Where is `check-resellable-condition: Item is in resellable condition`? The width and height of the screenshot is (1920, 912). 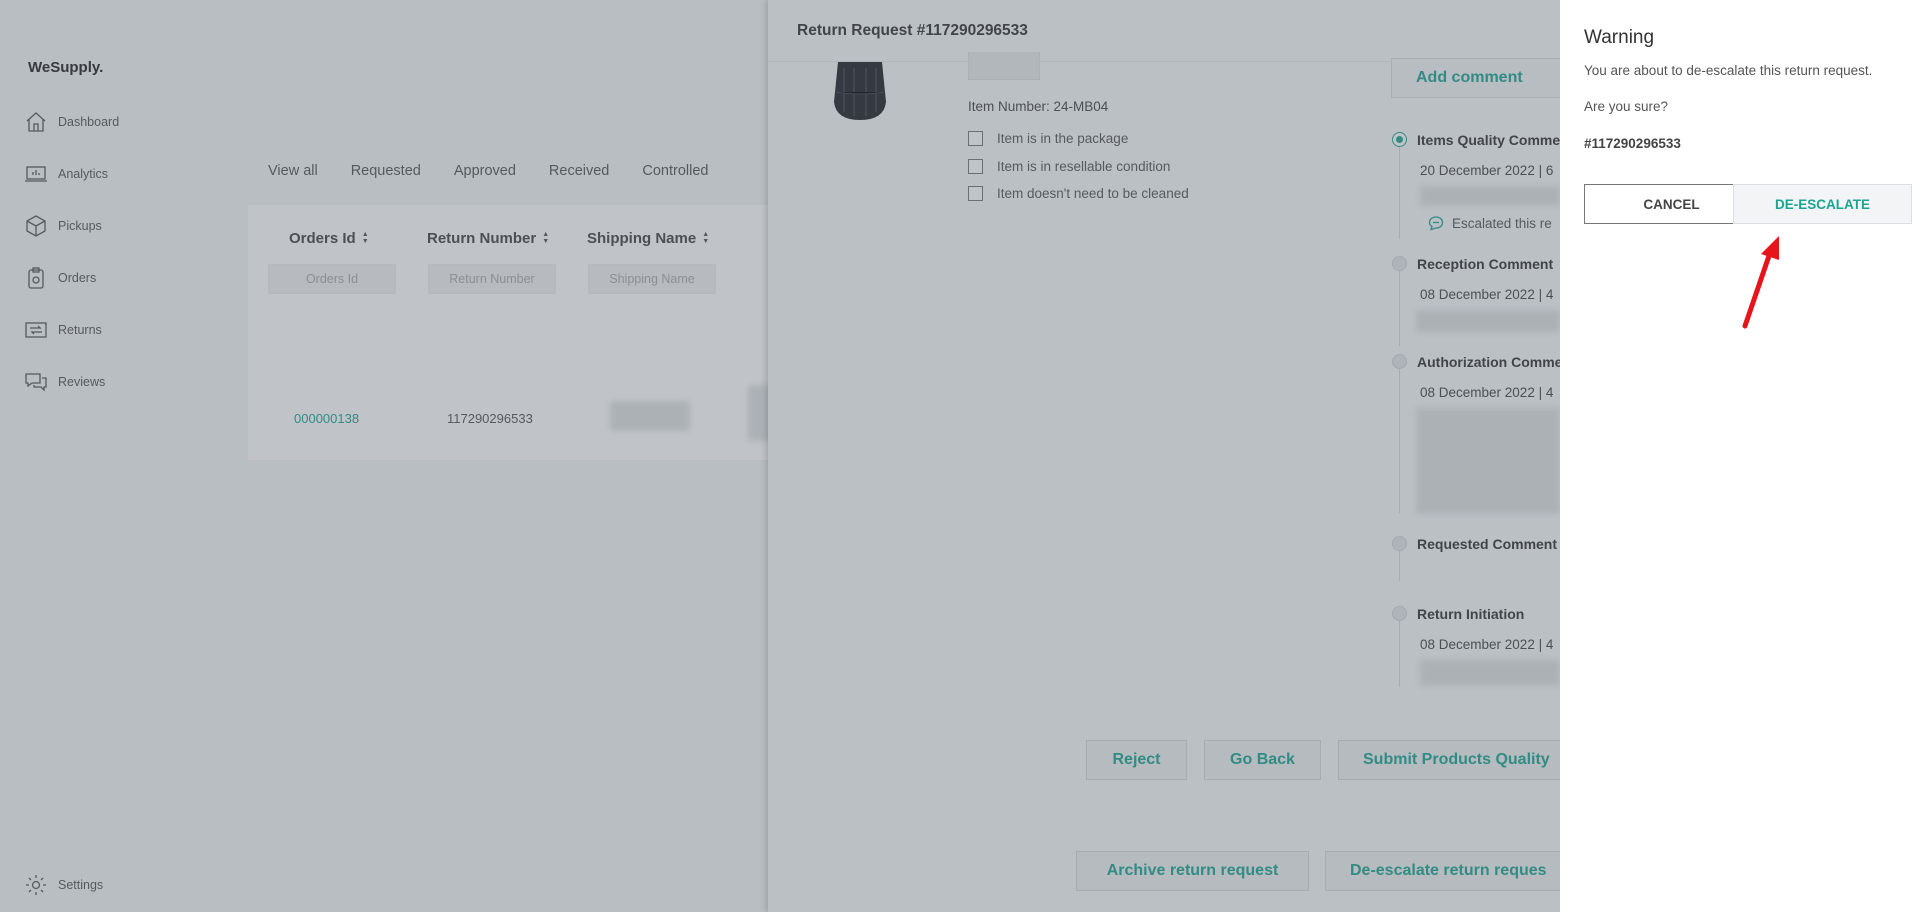 check-resellable-condition: Item is in resellable condition is located at coordinates (1069, 166).